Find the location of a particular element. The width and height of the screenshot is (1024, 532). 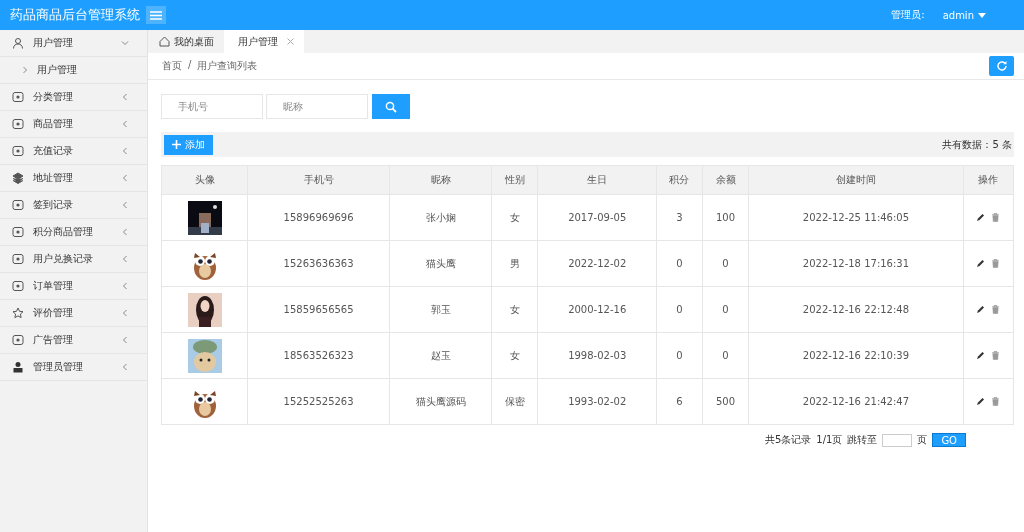

tab: 用户管理 is located at coordinates (264, 41).